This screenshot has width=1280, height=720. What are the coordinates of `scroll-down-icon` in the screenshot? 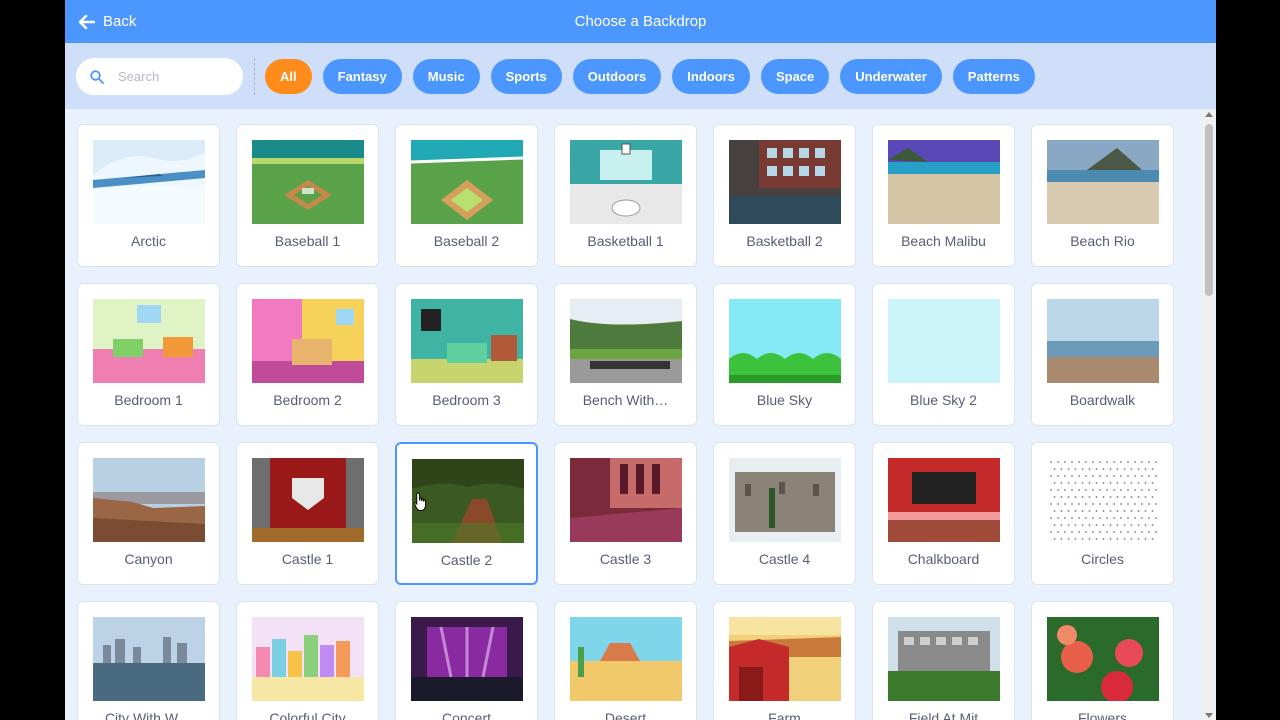 It's located at (1209, 715).